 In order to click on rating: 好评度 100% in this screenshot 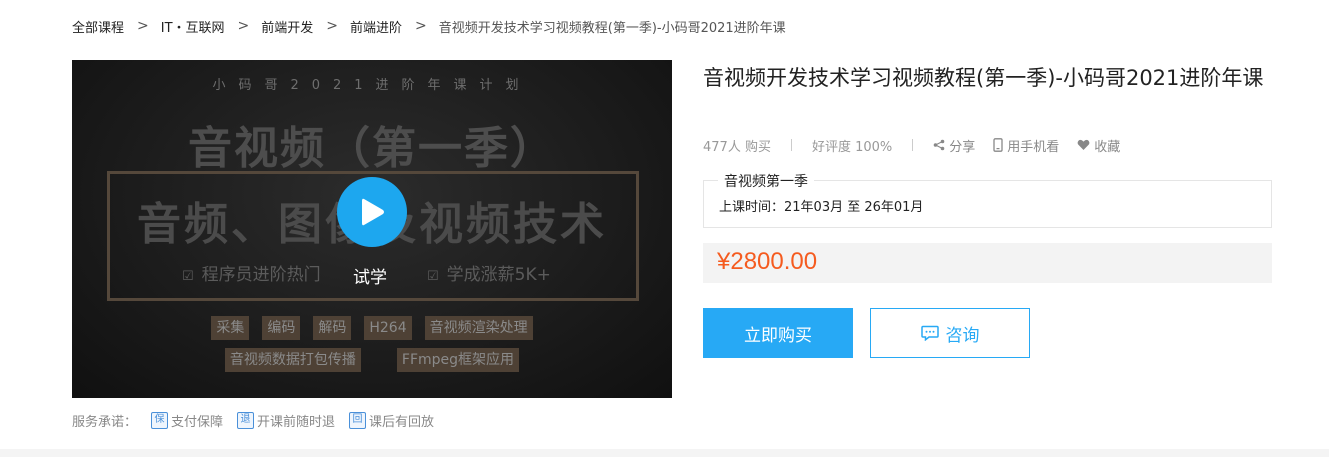, I will do `click(852, 147)`.